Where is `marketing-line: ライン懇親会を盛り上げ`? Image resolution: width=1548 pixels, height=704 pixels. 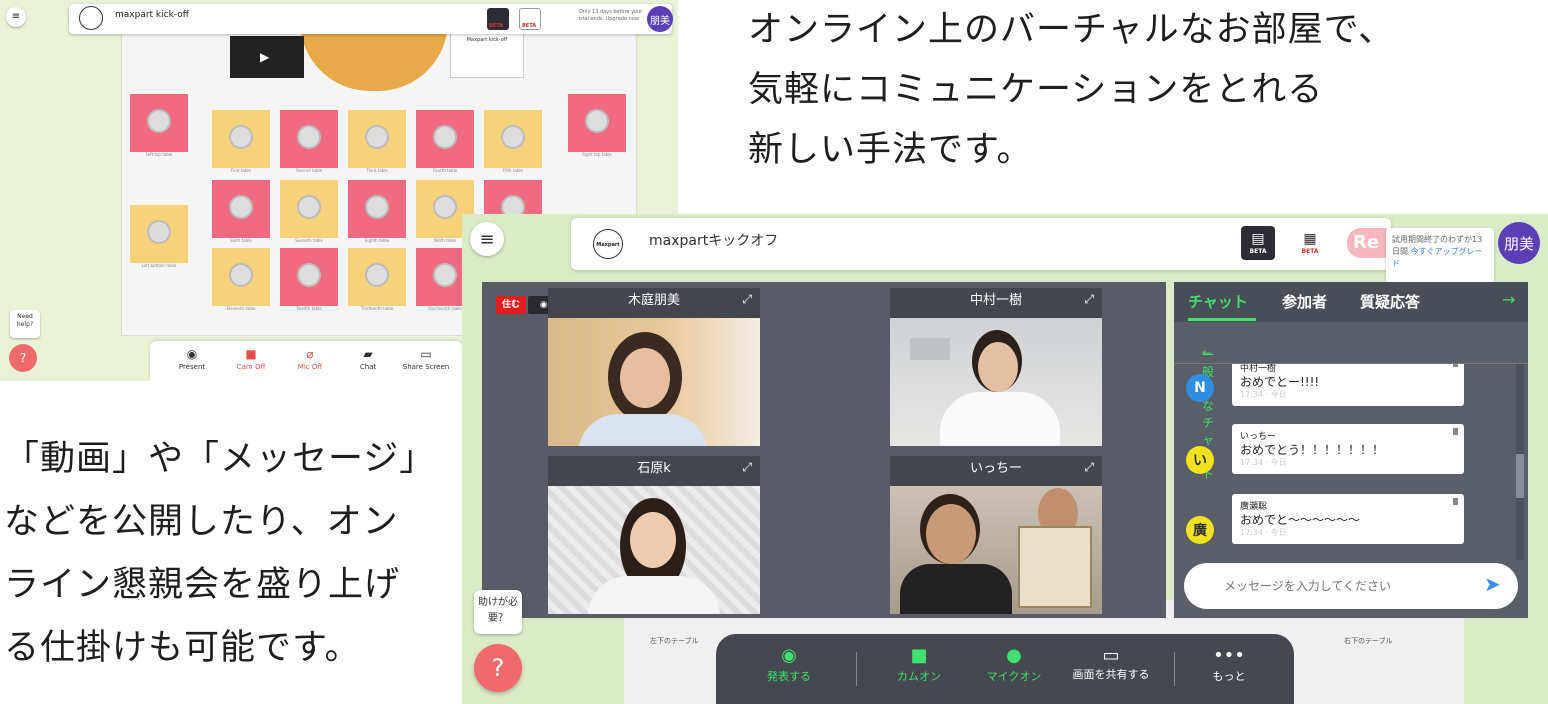 marketing-line: ライン懇親会を盛り上げ is located at coordinates (202, 585).